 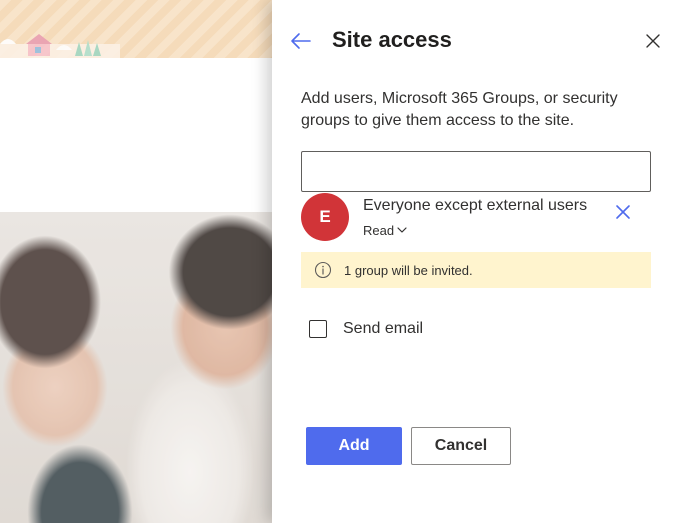 I want to click on add-button: Add, so click(x=354, y=446).